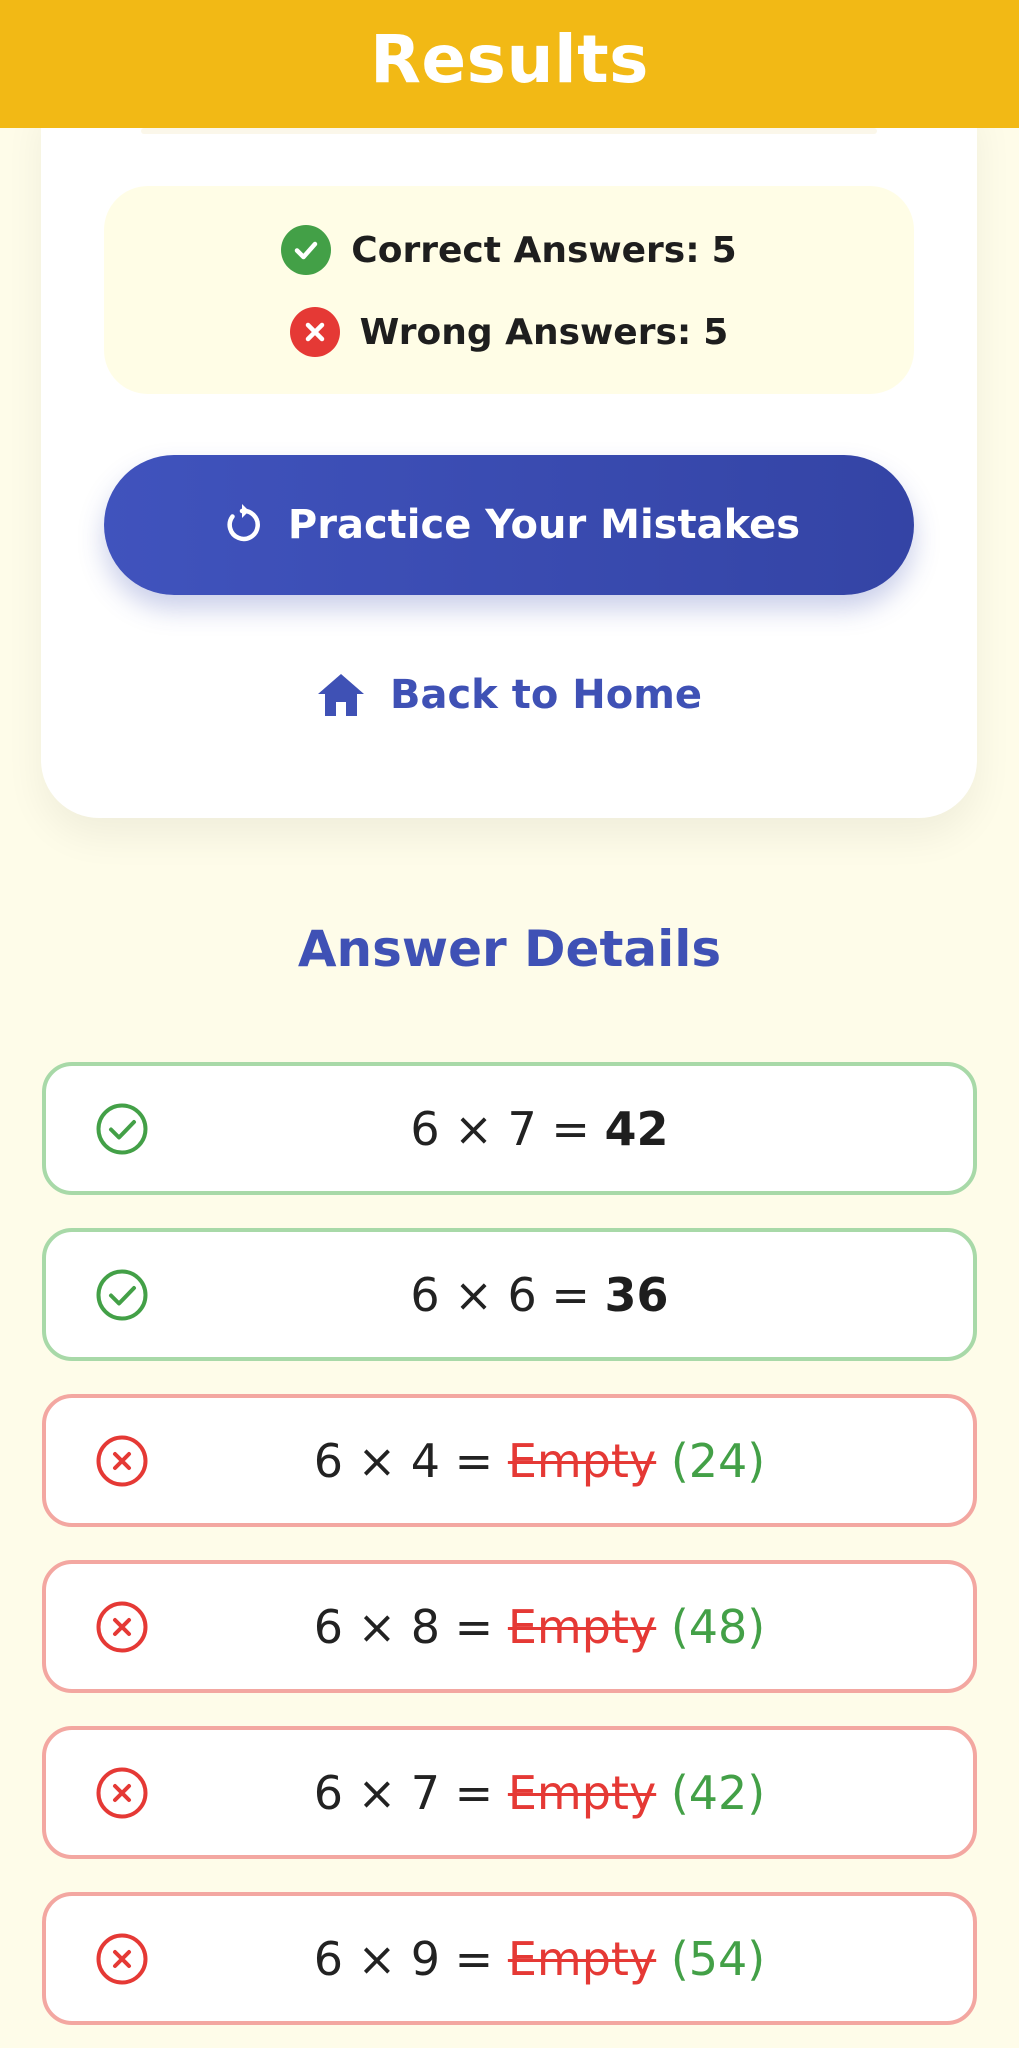 This screenshot has height=2048, width=1019. What do you see at coordinates (724, 250) in the screenshot?
I see `correct-answers-count: 5` at bounding box center [724, 250].